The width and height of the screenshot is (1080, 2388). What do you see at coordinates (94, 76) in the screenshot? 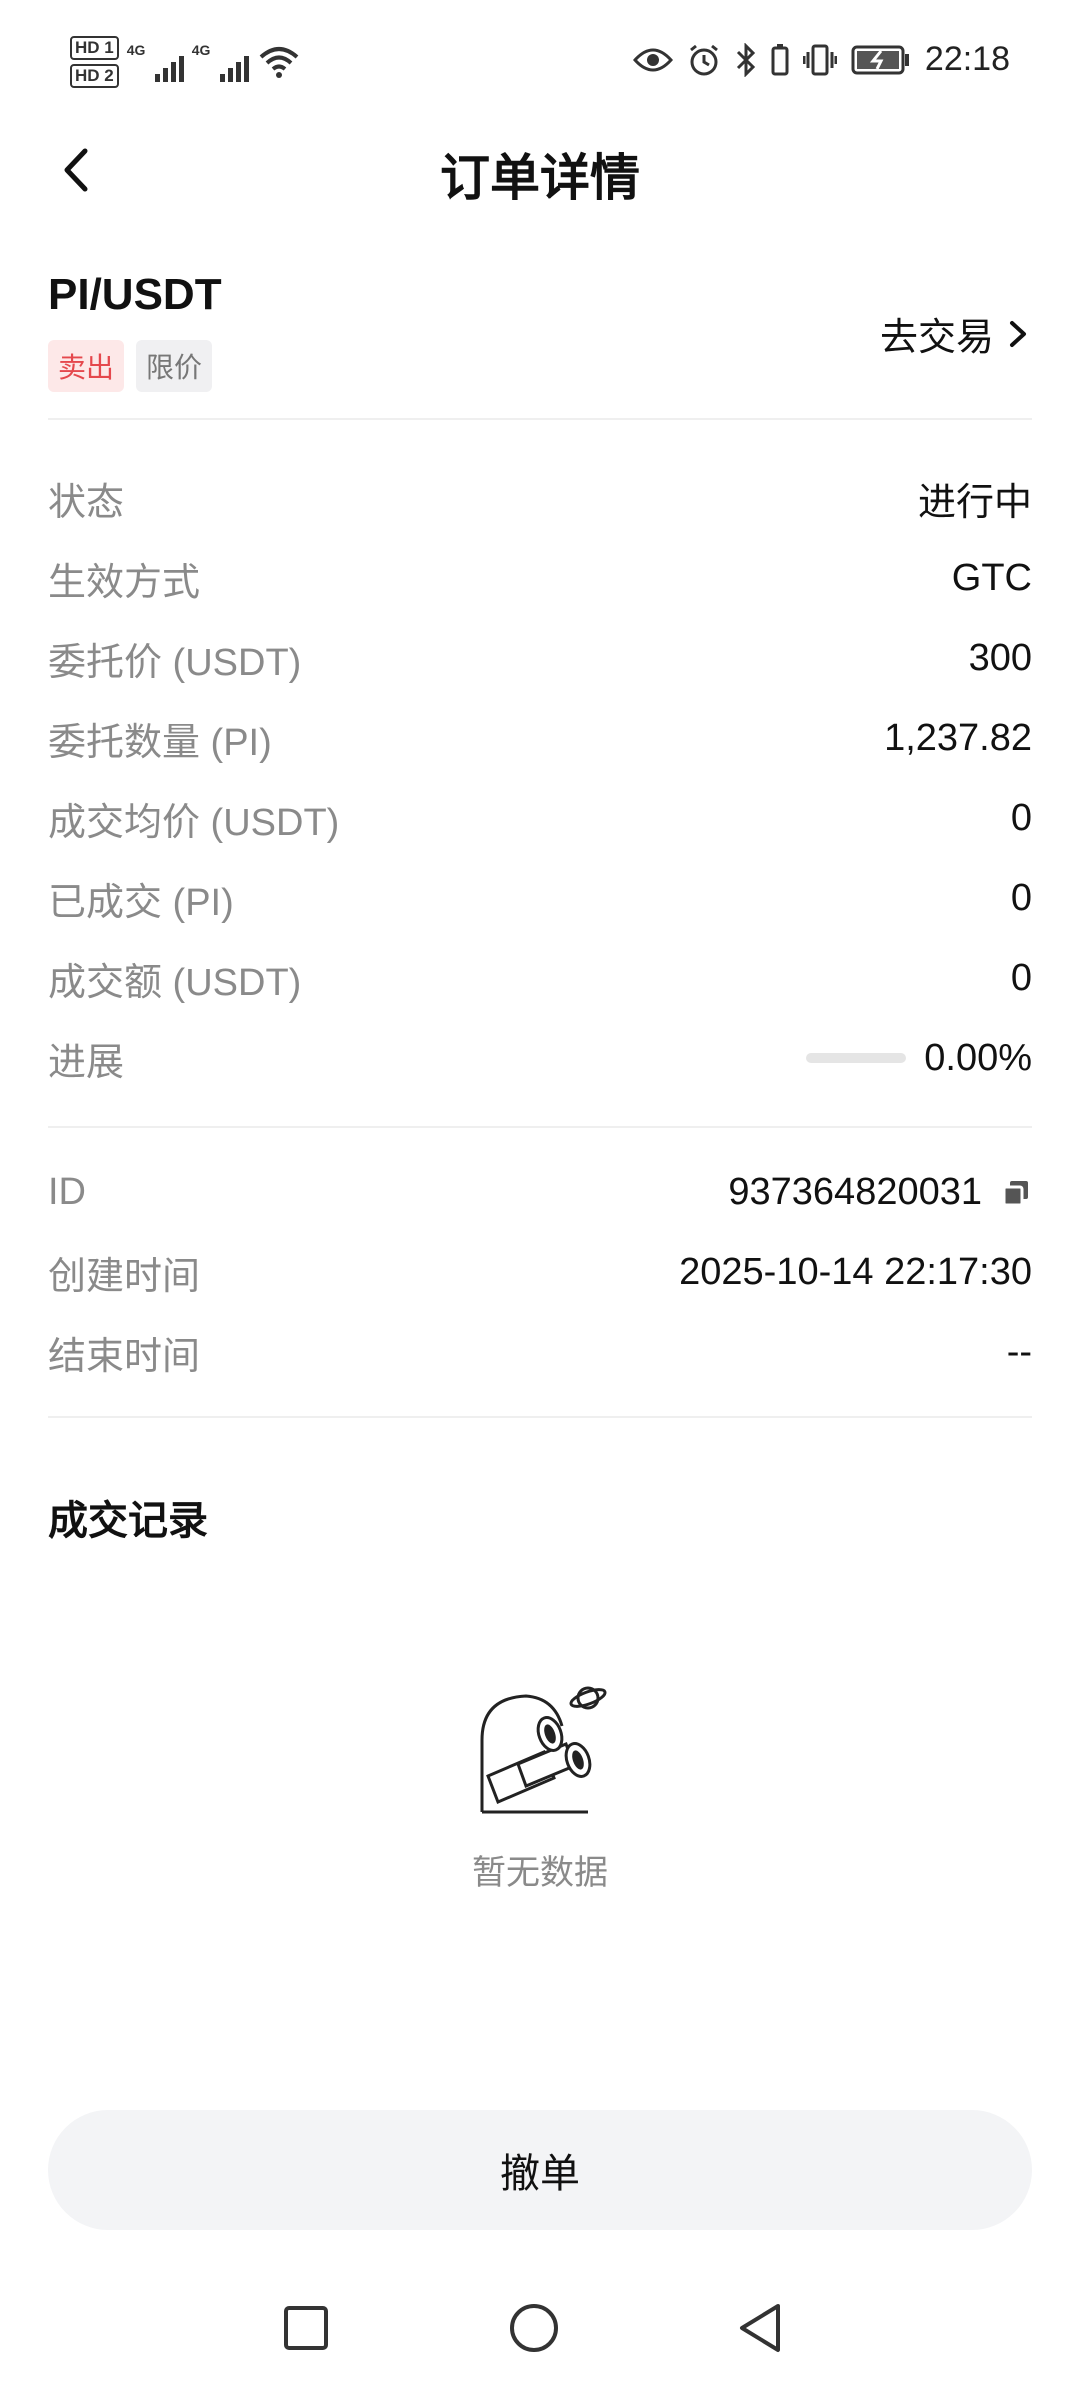
I see `sim2-badge: HD 2` at bounding box center [94, 76].